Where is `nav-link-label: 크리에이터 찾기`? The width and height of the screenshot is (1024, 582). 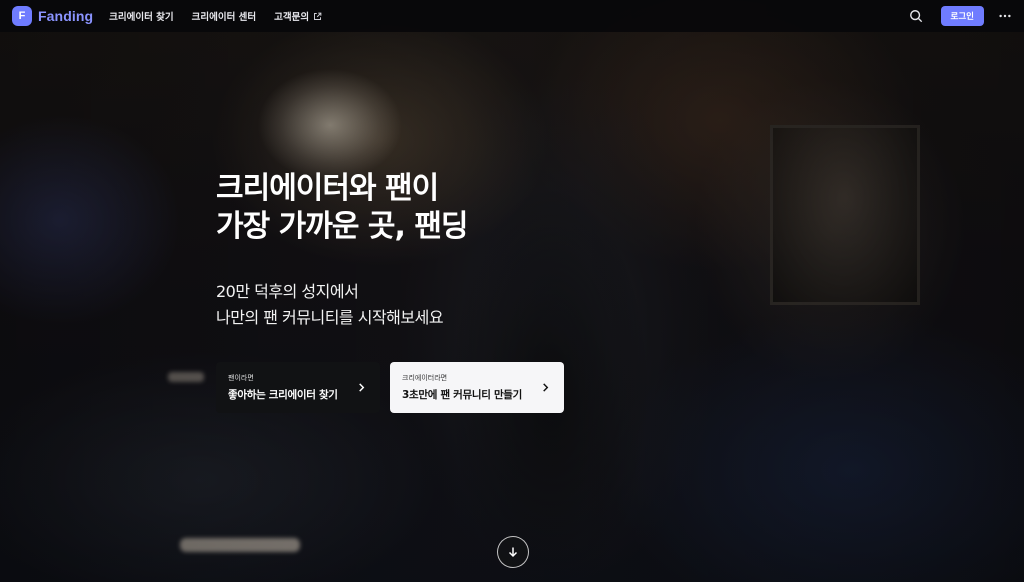
nav-link-label: 크리에이터 찾기 is located at coordinates (141, 17).